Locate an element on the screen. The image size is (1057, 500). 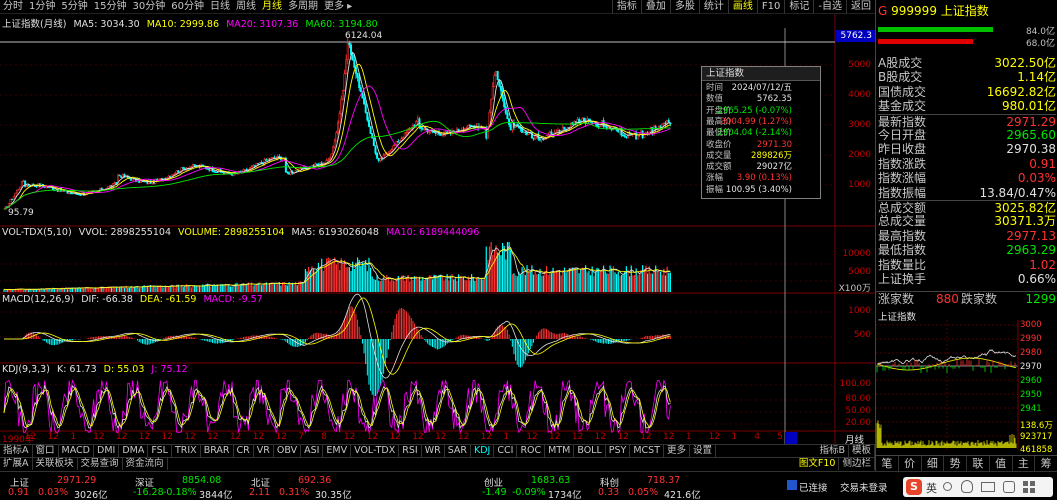
toolbar-button-7: -自选 is located at coordinates (829, 7).